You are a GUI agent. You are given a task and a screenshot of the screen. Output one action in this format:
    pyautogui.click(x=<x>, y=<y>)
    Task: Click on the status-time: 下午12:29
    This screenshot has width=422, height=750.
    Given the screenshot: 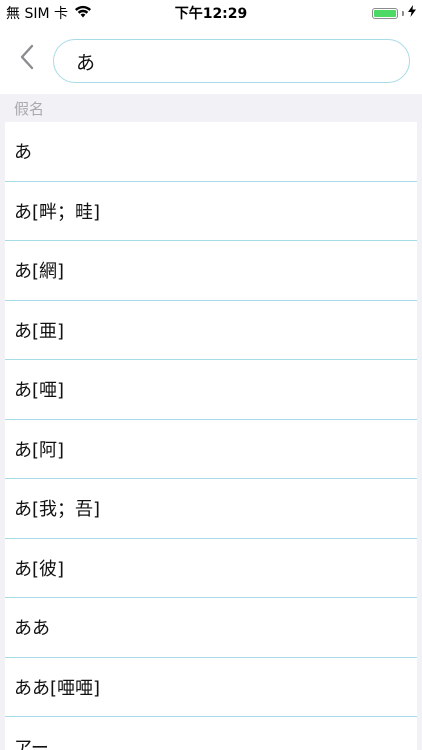 What is the action you would take?
    pyautogui.click(x=211, y=14)
    